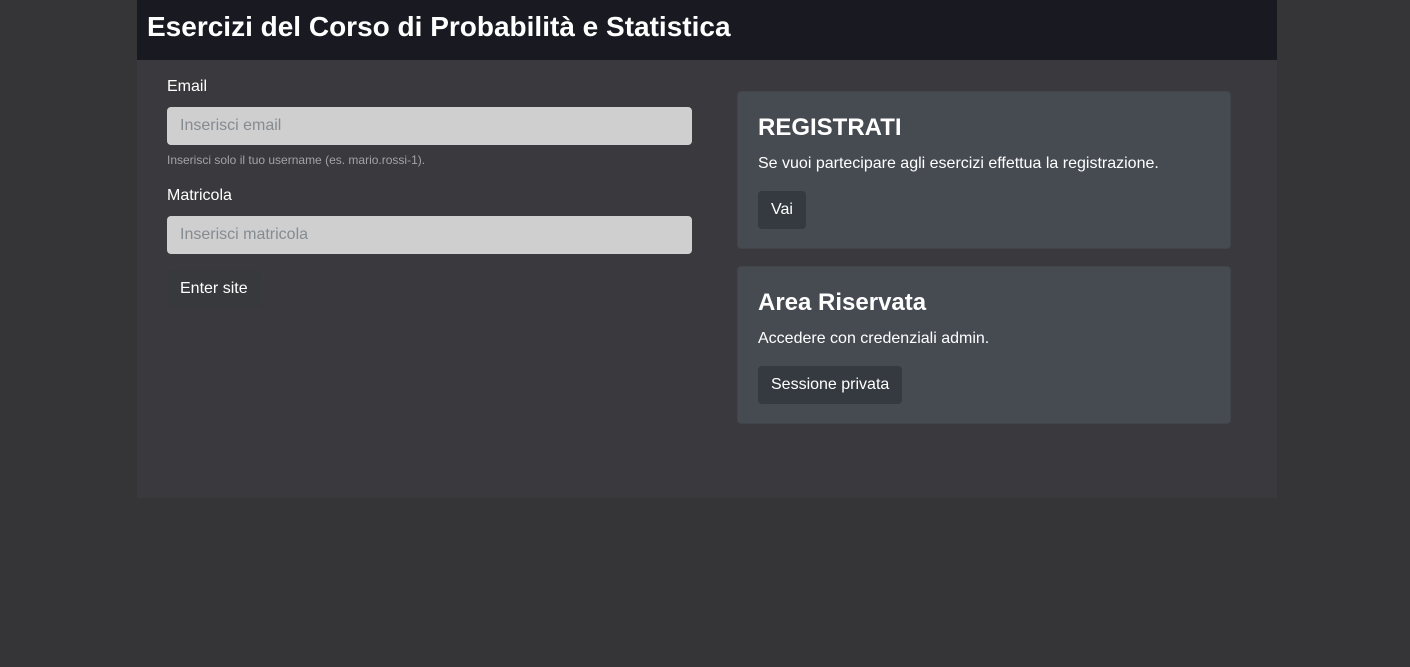 The height and width of the screenshot is (667, 1410). What do you see at coordinates (830, 127) in the screenshot?
I see `register-card-title: REGISTRATI` at bounding box center [830, 127].